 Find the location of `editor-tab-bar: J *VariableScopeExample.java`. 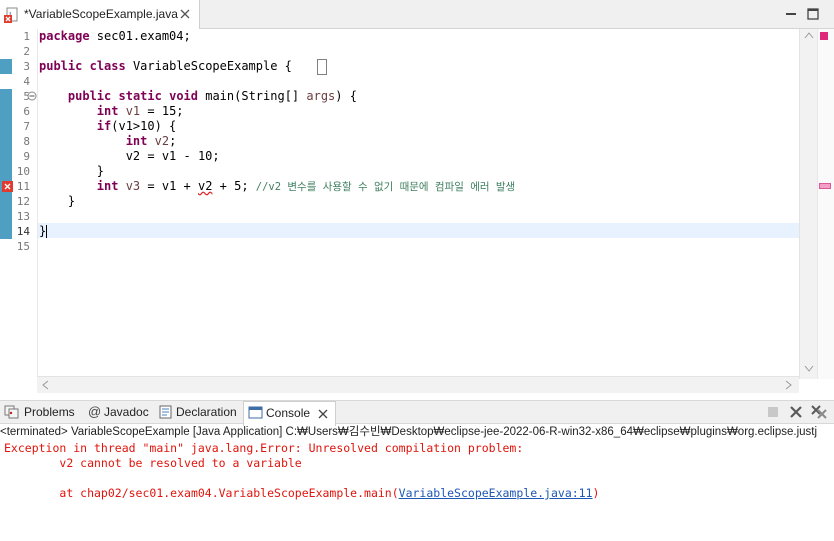

editor-tab-bar: J *VariableScopeExample.java is located at coordinates (417, 15).